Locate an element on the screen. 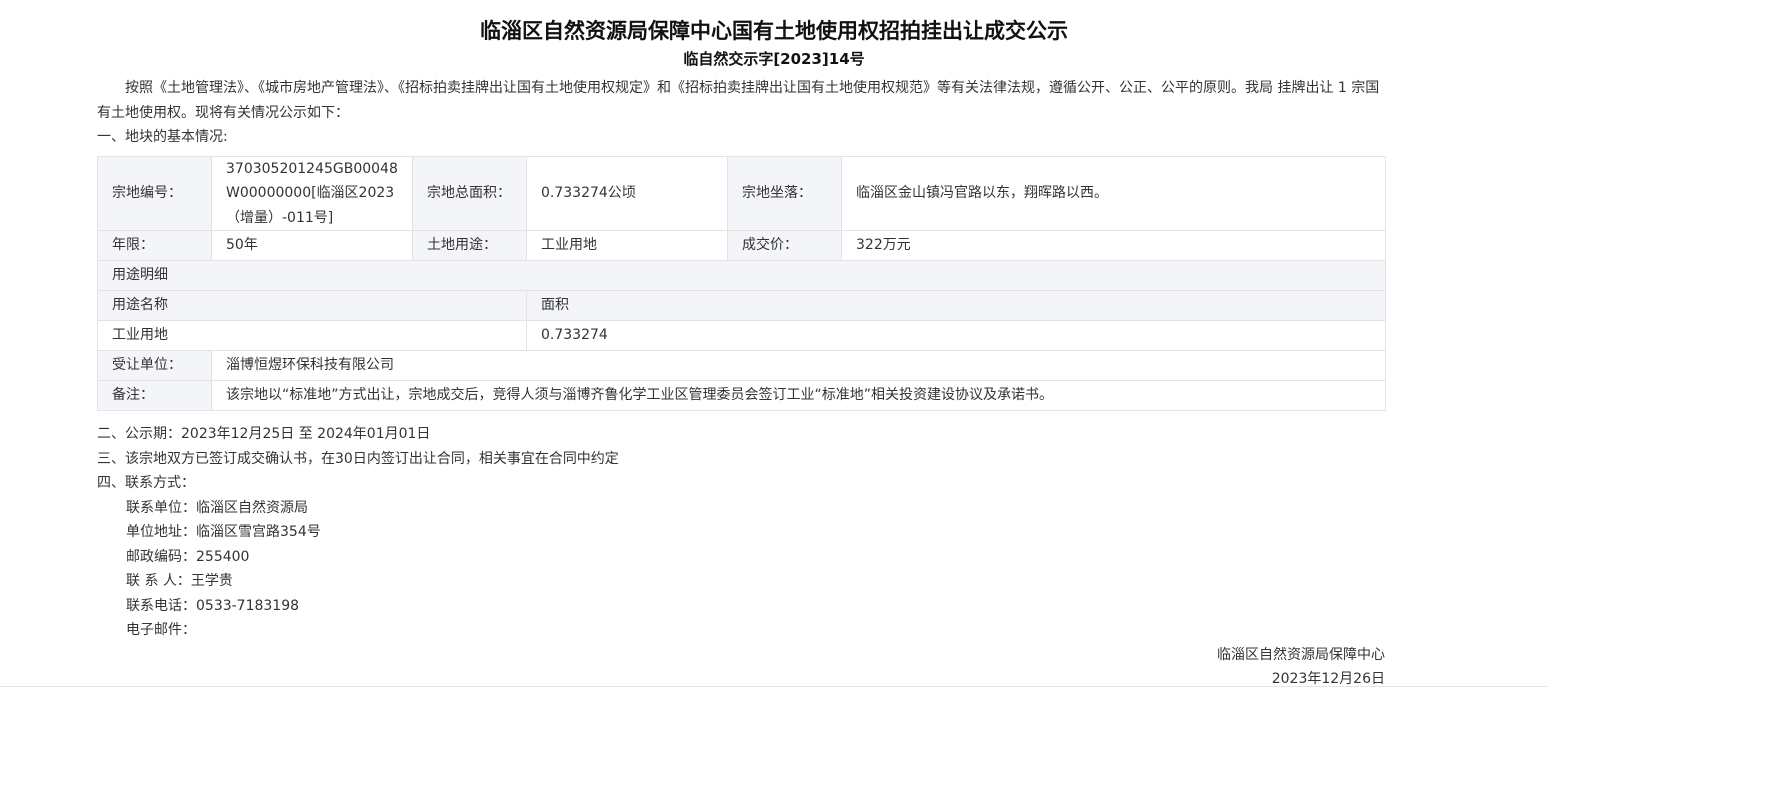 The width and height of the screenshot is (1792, 801). page-title: 临淄区自然资源局保障中心国有土地使用权招拍挂出让成交公示 is located at coordinates (774, 31).